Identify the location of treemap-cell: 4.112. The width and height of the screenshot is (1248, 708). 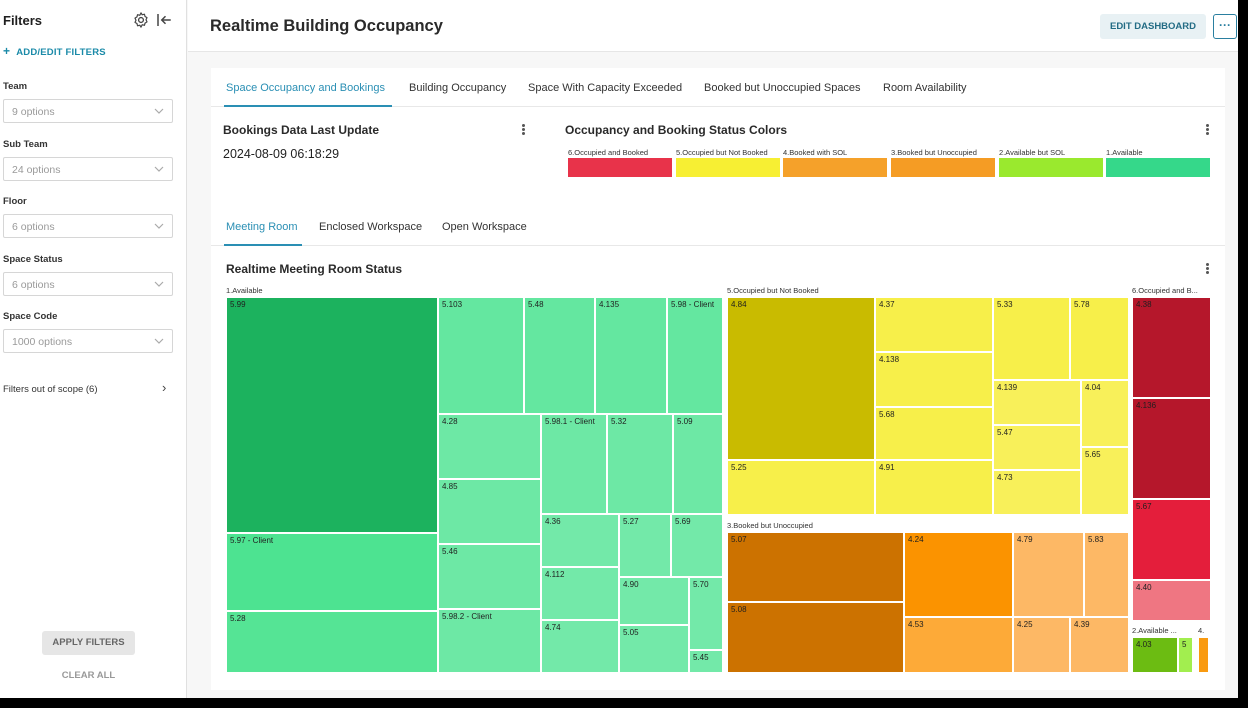
(580, 593).